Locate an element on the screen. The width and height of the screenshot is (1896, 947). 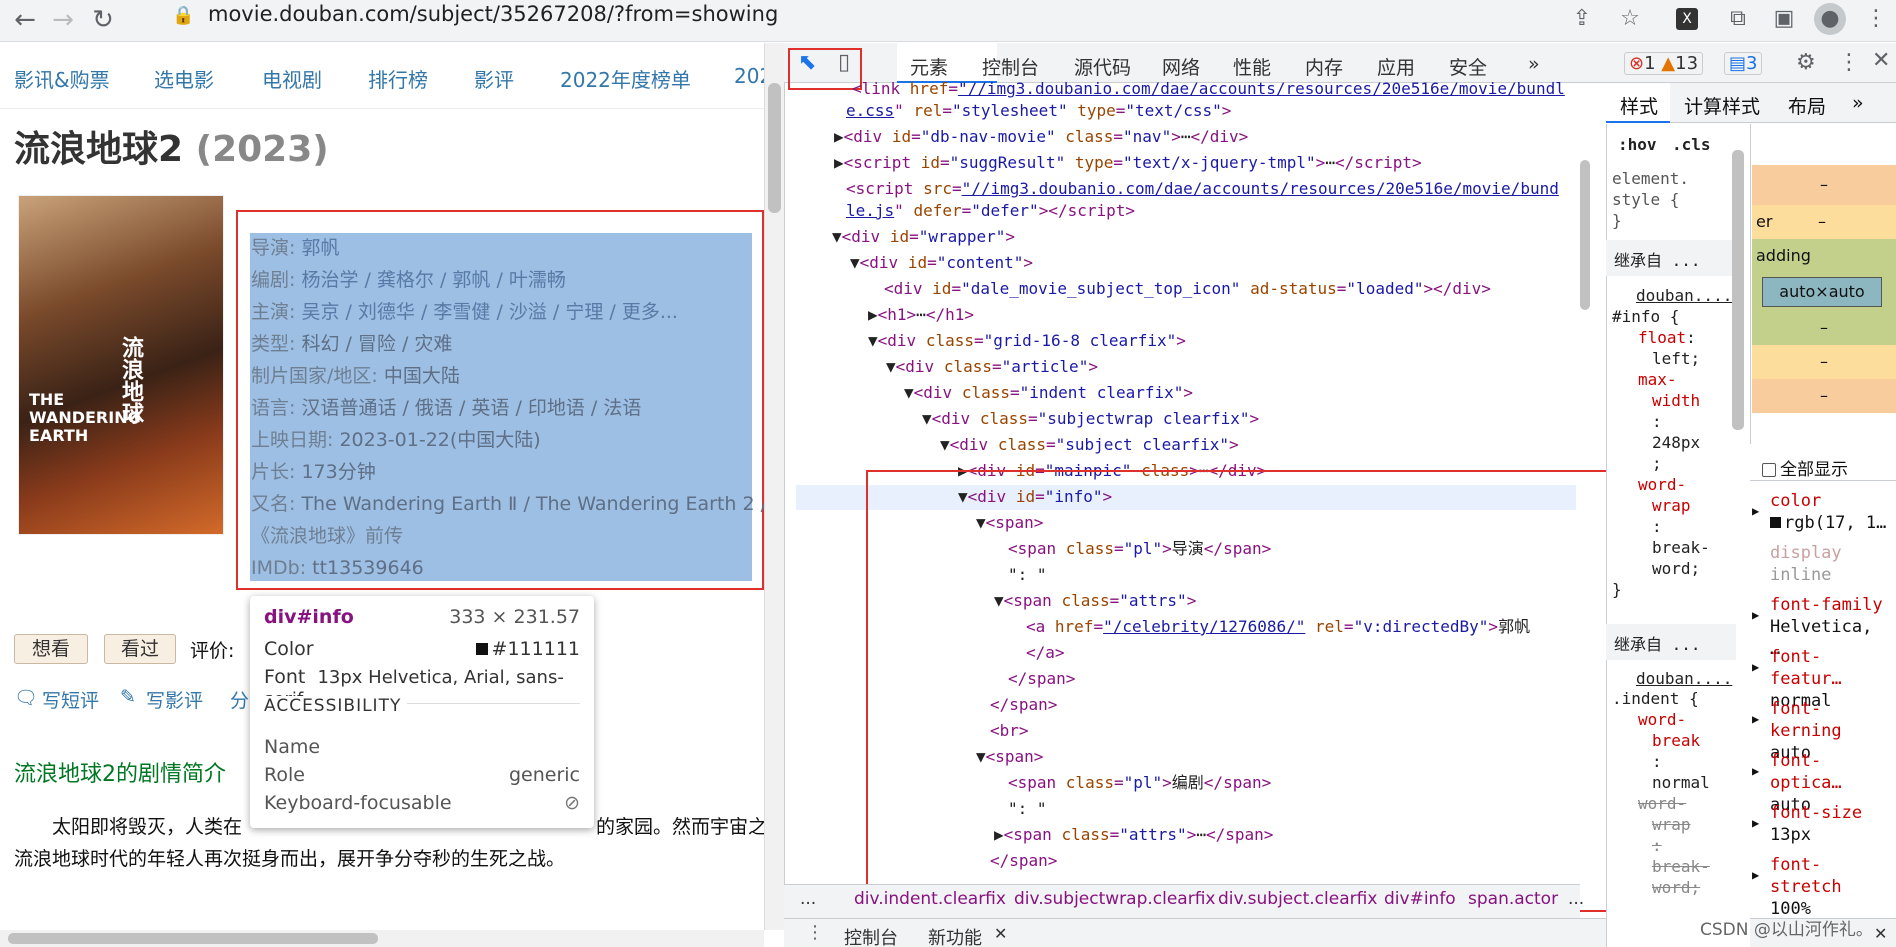
computed-prop: display inline is located at coordinates (1822, 564).